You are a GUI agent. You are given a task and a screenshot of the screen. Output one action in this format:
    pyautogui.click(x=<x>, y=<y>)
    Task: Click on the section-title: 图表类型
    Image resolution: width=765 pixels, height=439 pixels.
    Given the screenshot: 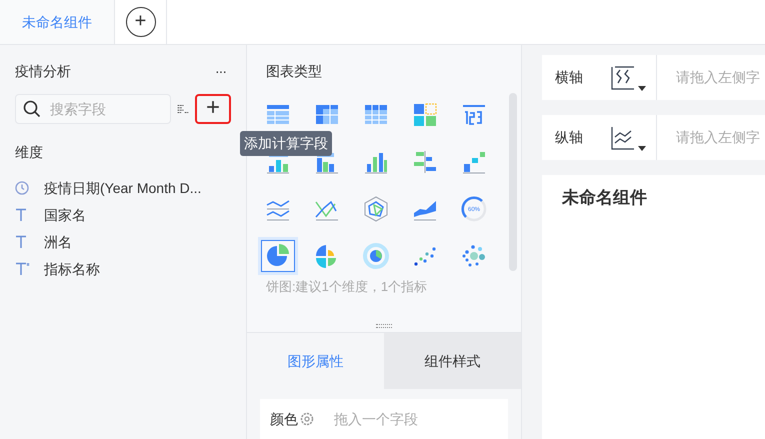 What is the action you would take?
    pyautogui.click(x=294, y=71)
    